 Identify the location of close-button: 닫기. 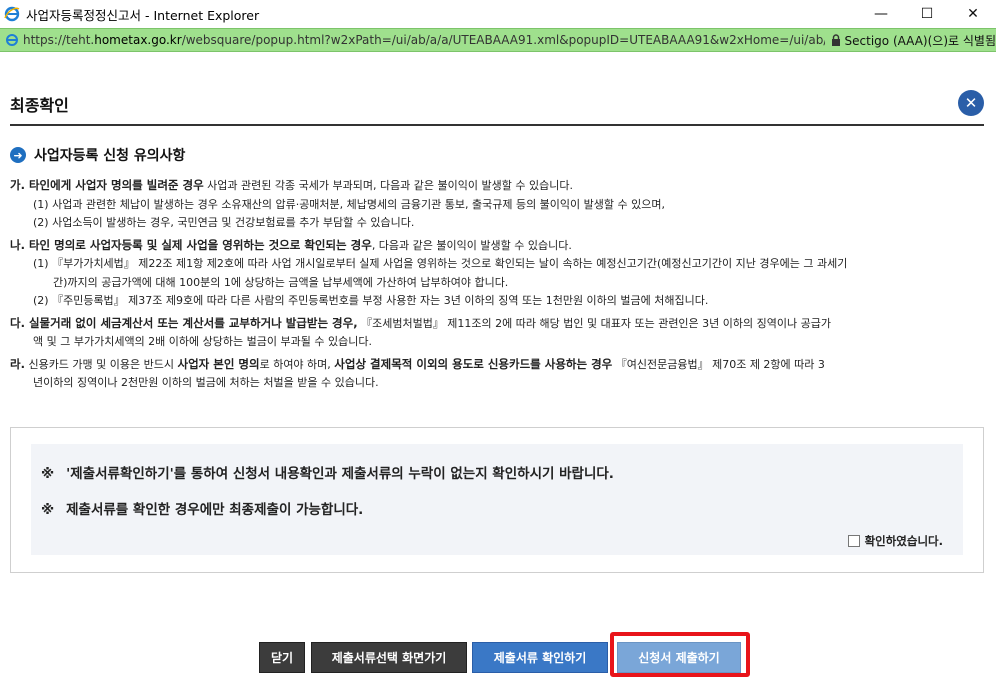
(282, 657).